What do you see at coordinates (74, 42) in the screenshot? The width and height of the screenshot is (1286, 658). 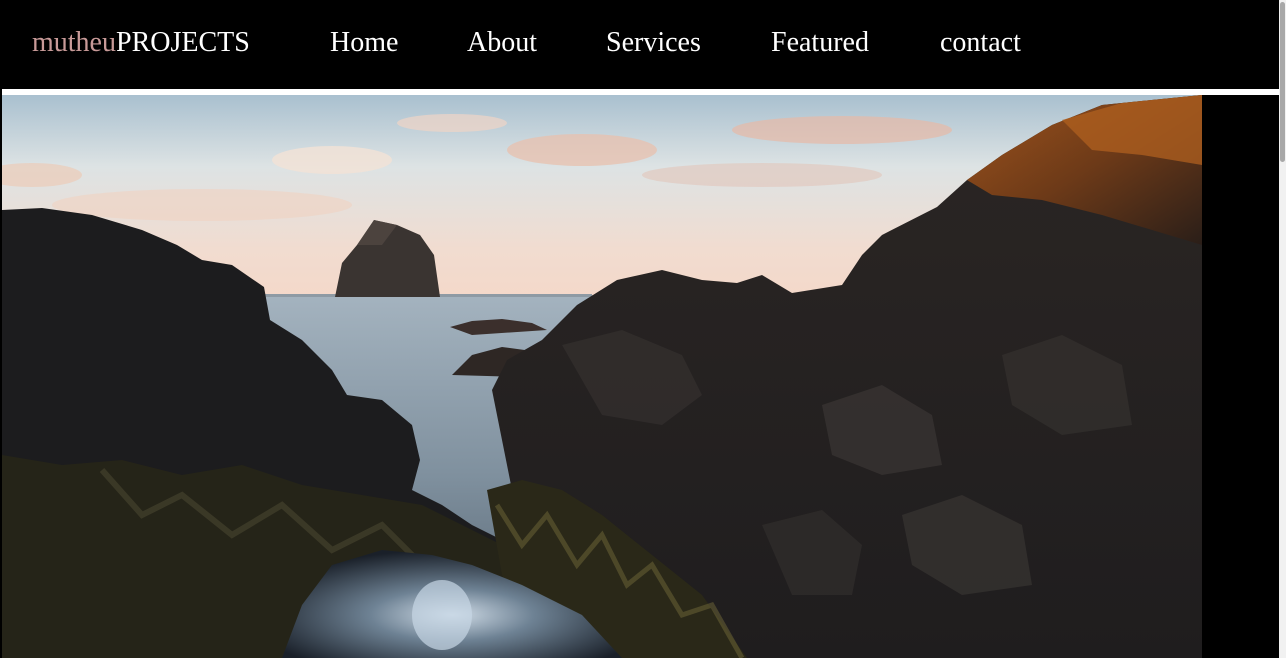 I see `brand-name-part1: mutheu` at bounding box center [74, 42].